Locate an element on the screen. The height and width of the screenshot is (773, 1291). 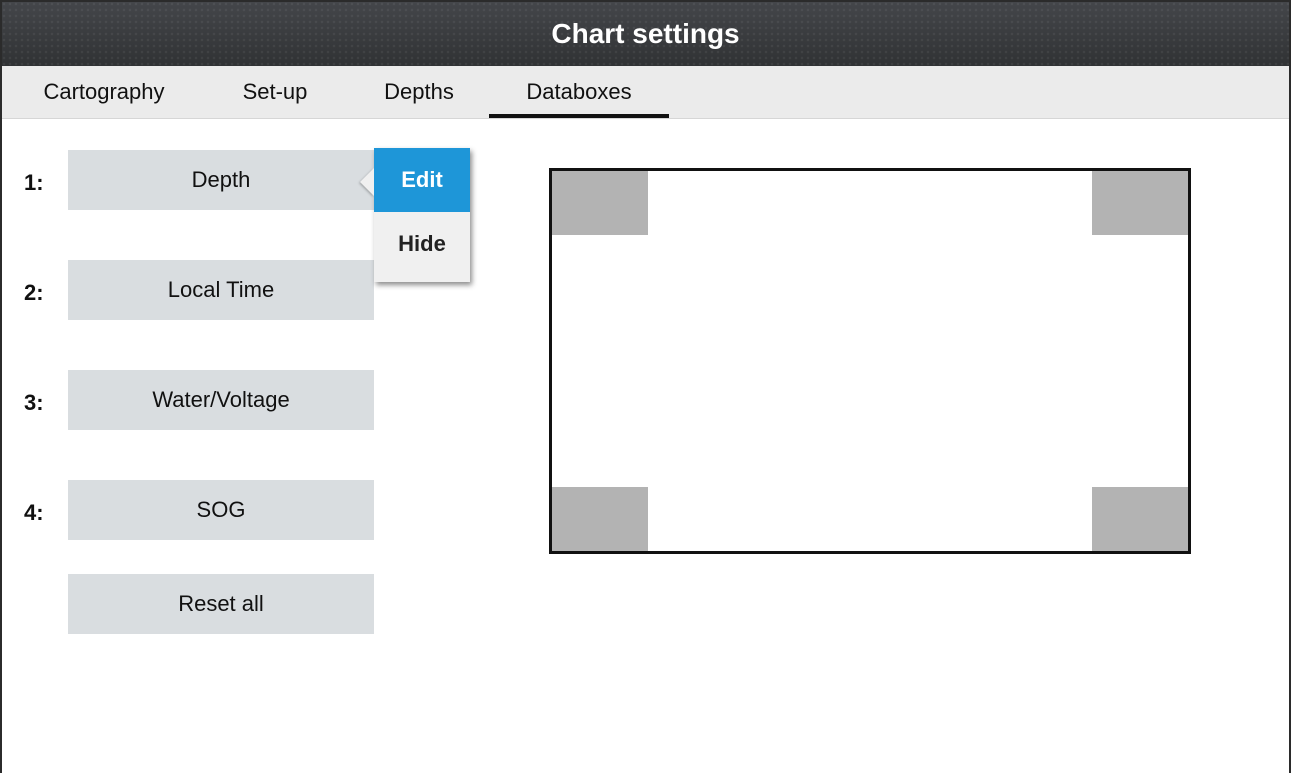
tab-bar: Cartography Set-up Depths Databoxes is located at coordinates (645, 92).